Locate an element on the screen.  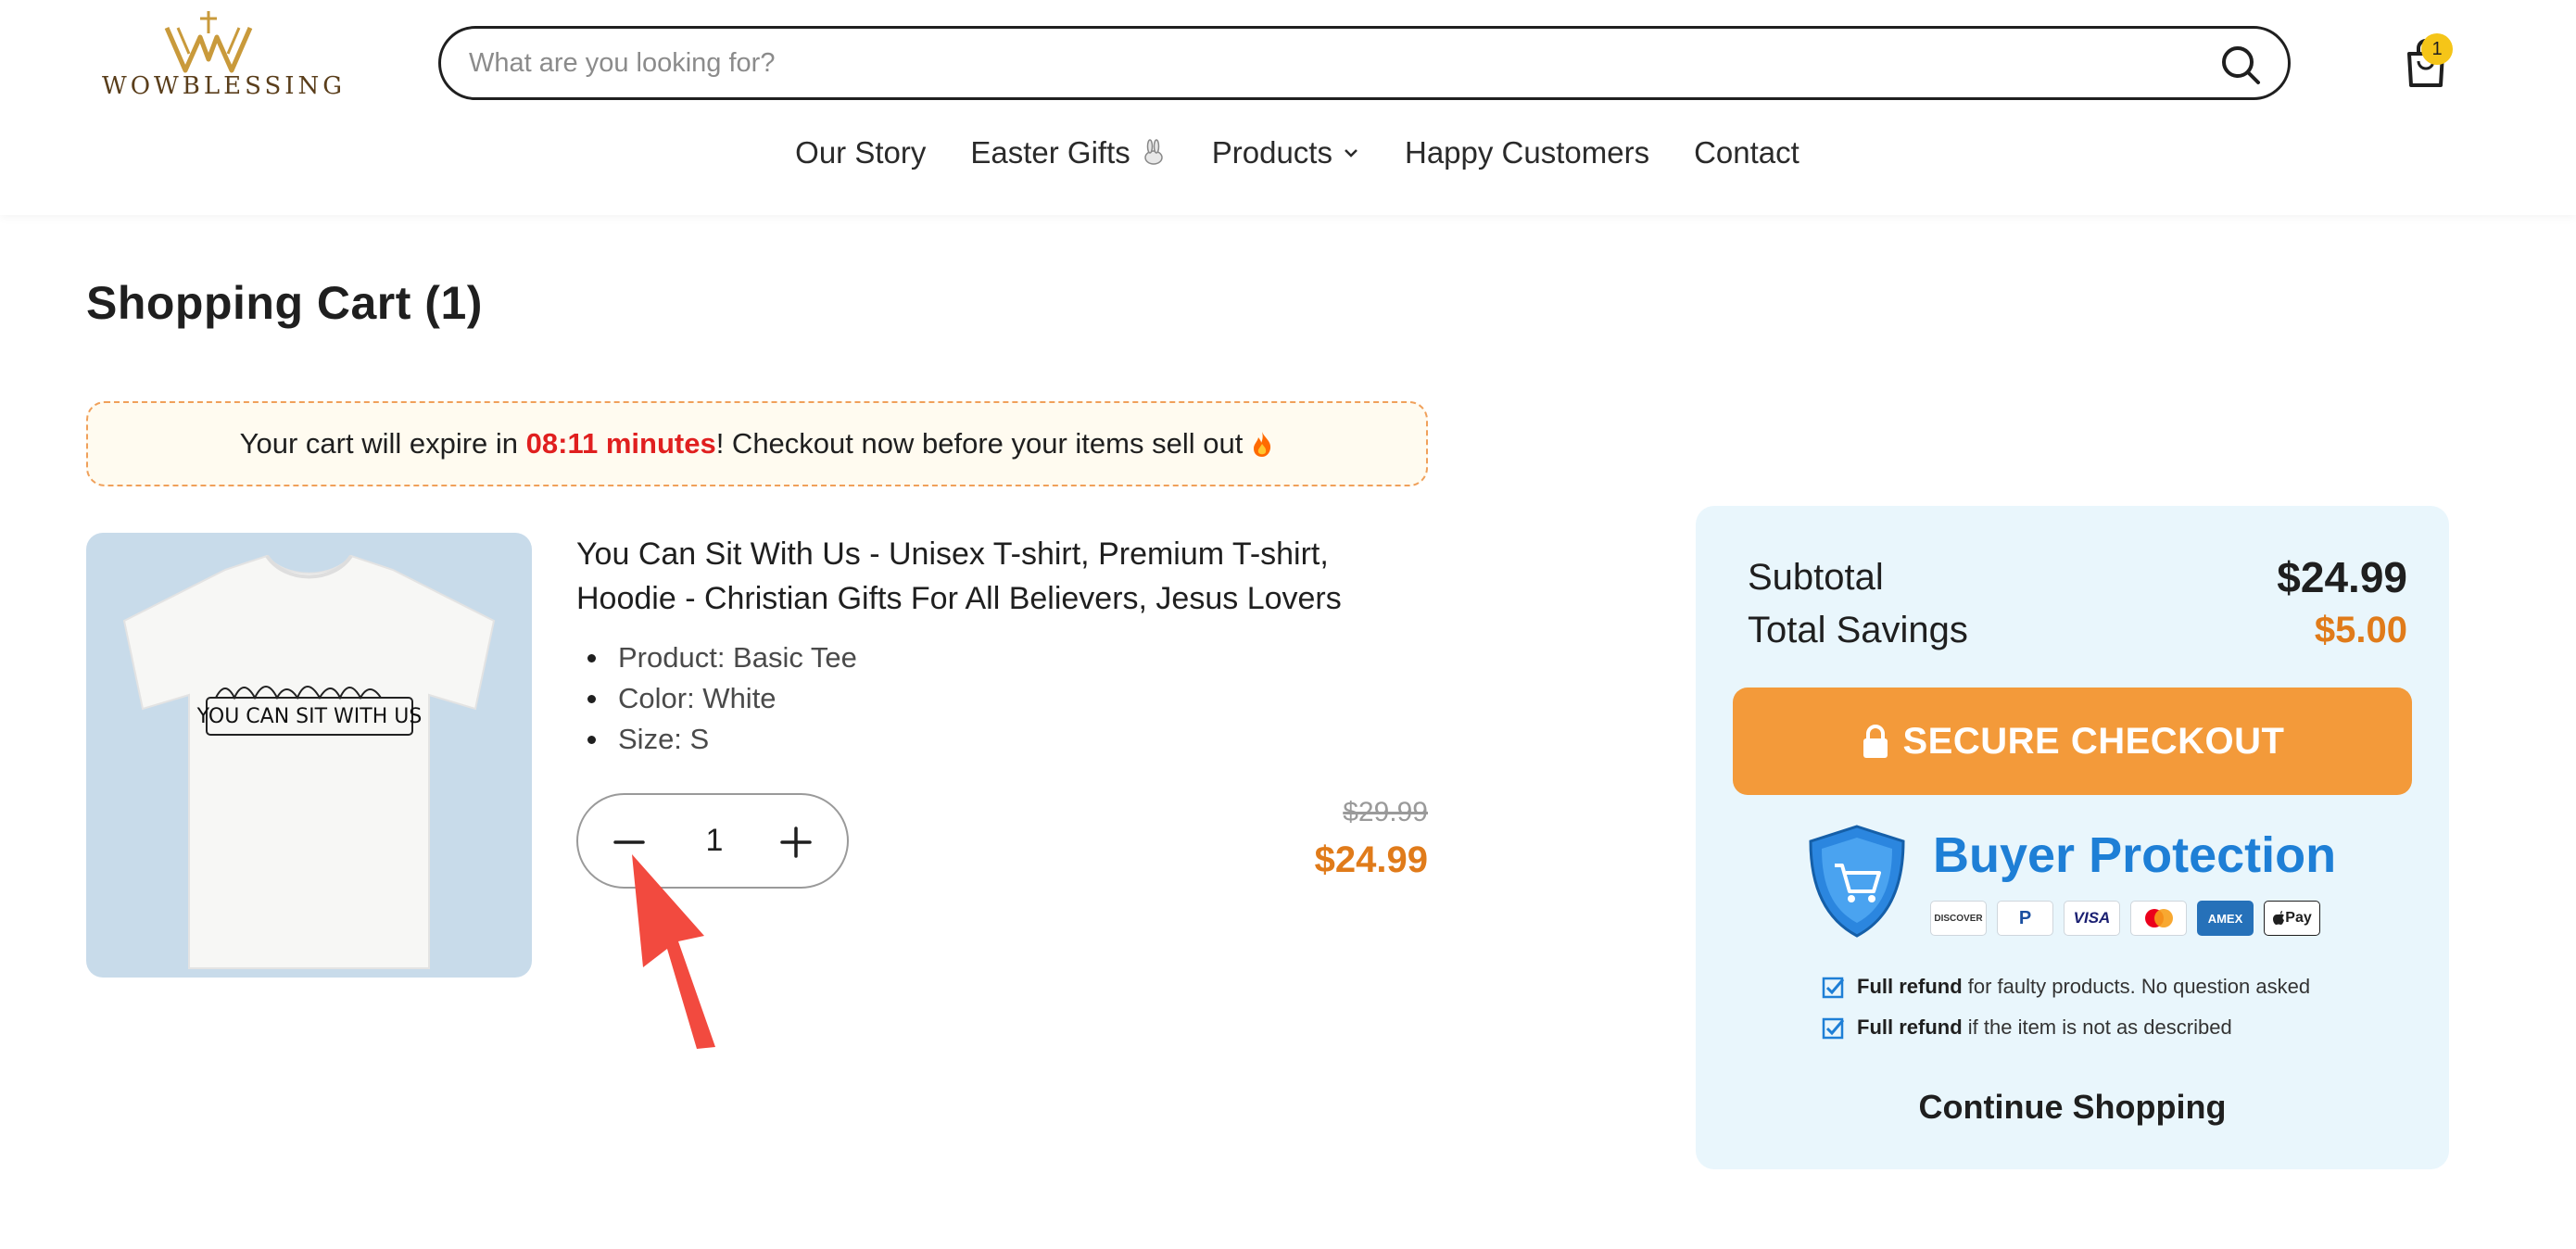
timer-countdown: 08:11 minutes is located at coordinates (621, 443).